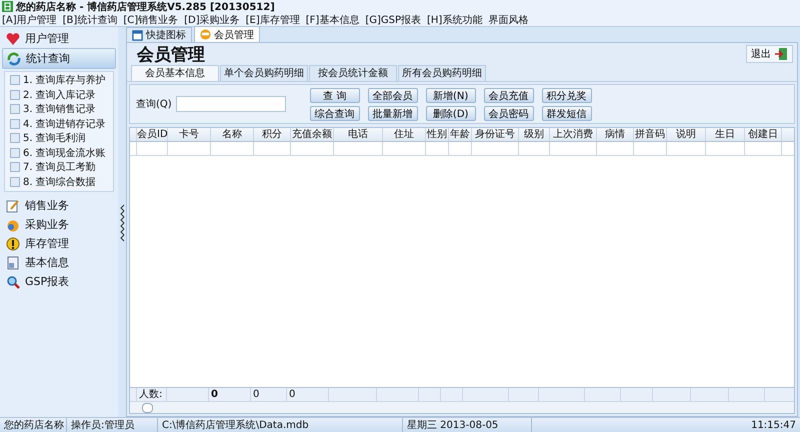 Image resolution: width=800 pixels, height=432 pixels. Describe the element at coordinates (227, 34) in the screenshot. I see `document-tab: 会员管理` at that location.